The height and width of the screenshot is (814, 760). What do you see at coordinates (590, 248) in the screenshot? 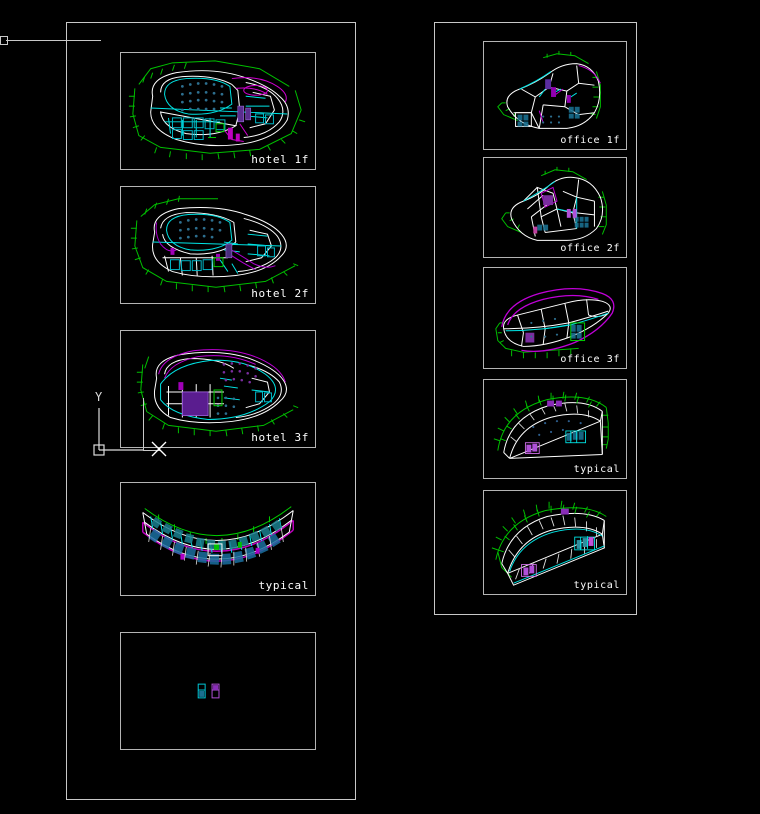
I see `panel-label-office-2f: office 2f` at bounding box center [590, 248].